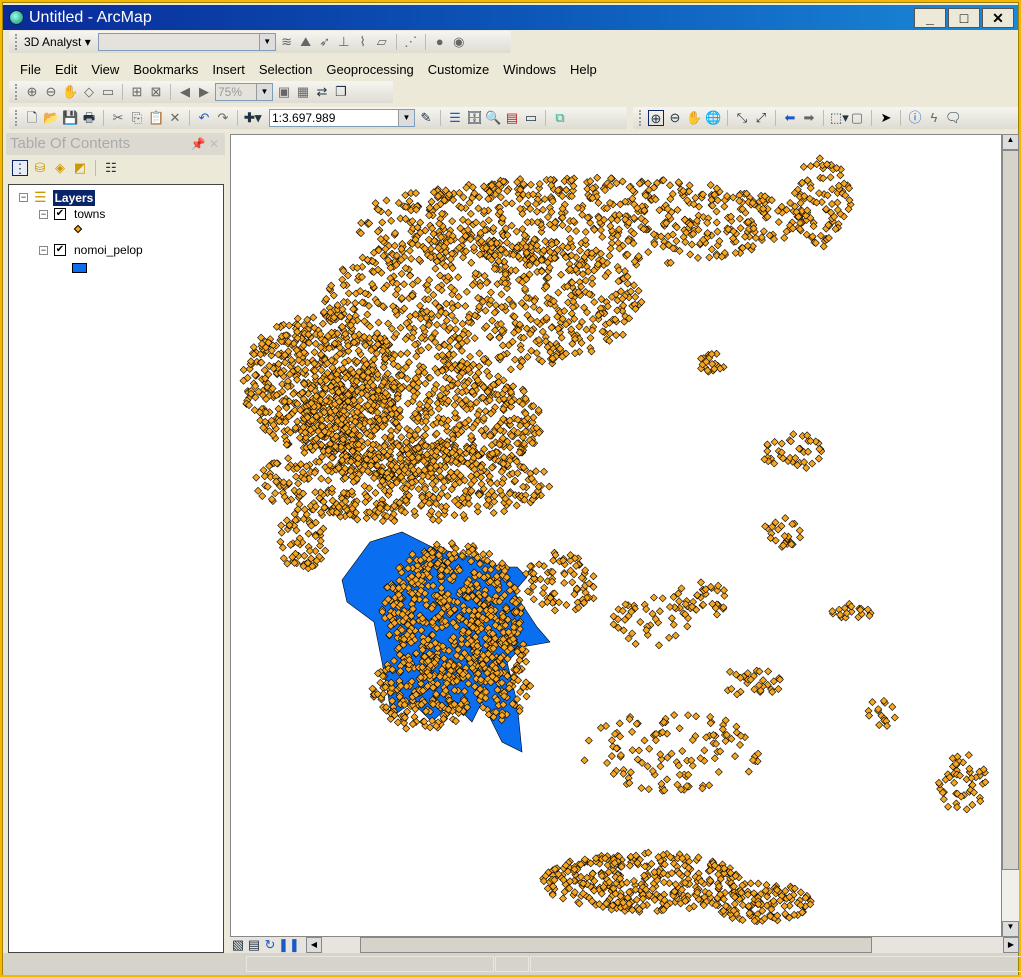 This screenshot has height=977, width=1021. What do you see at coordinates (137, 92) in the screenshot?
I see `fixed-zoom-in-icon: ⊞` at bounding box center [137, 92].